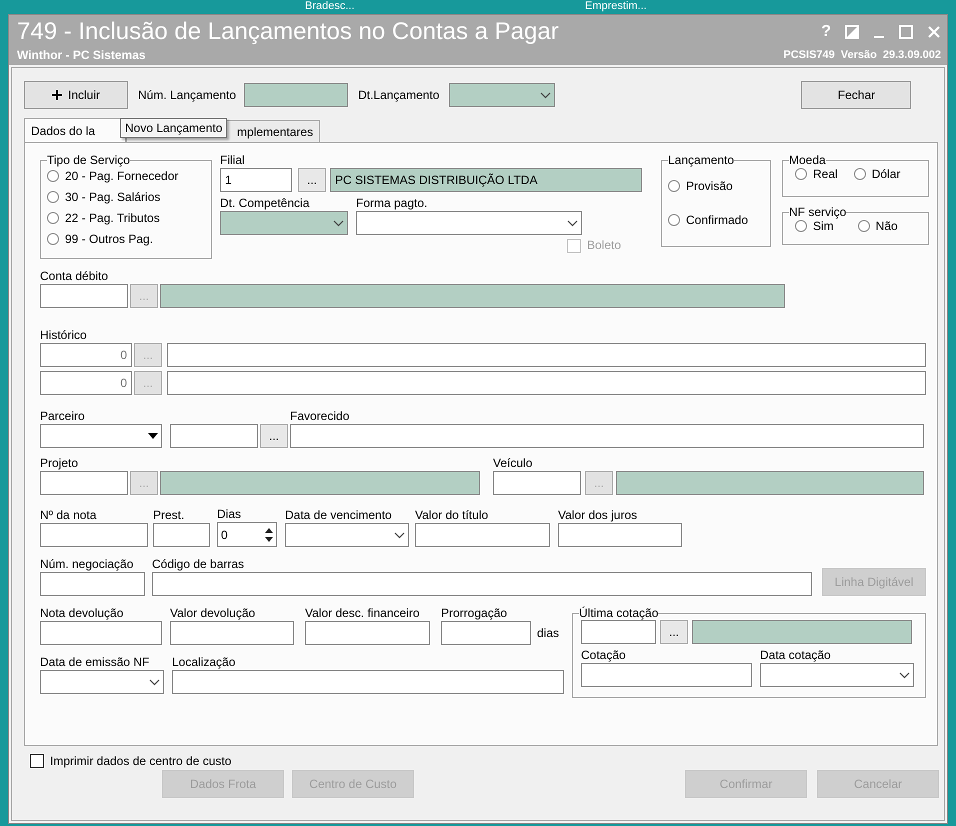  Describe the element at coordinates (474, 613) in the screenshot. I see `field-label: Prorrogação` at that location.